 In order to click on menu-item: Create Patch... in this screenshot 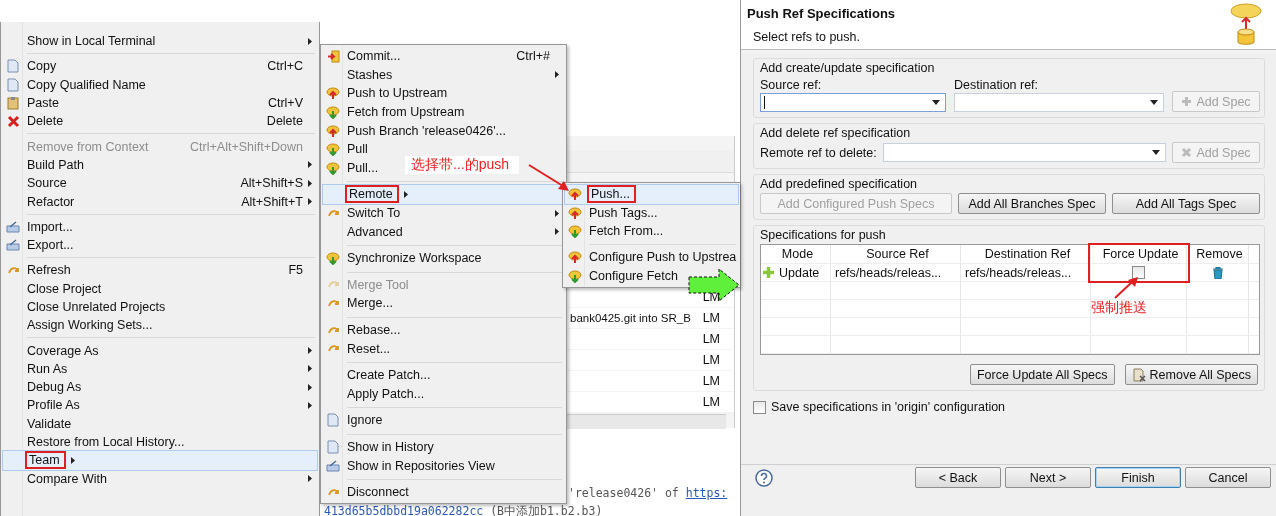, I will do `click(443, 375)`.